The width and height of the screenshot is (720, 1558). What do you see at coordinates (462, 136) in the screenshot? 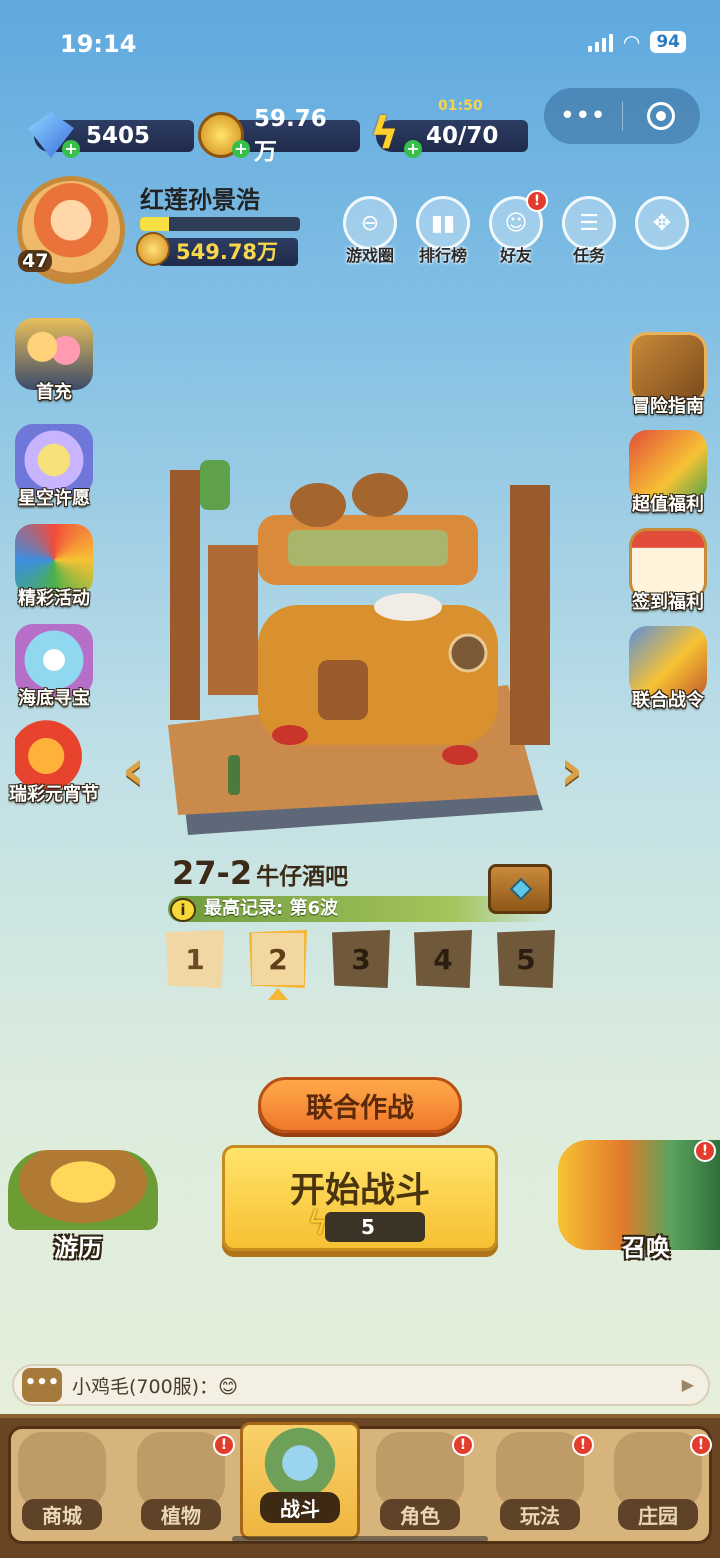
I see `energy-amount: 40/70` at bounding box center [462, 136].